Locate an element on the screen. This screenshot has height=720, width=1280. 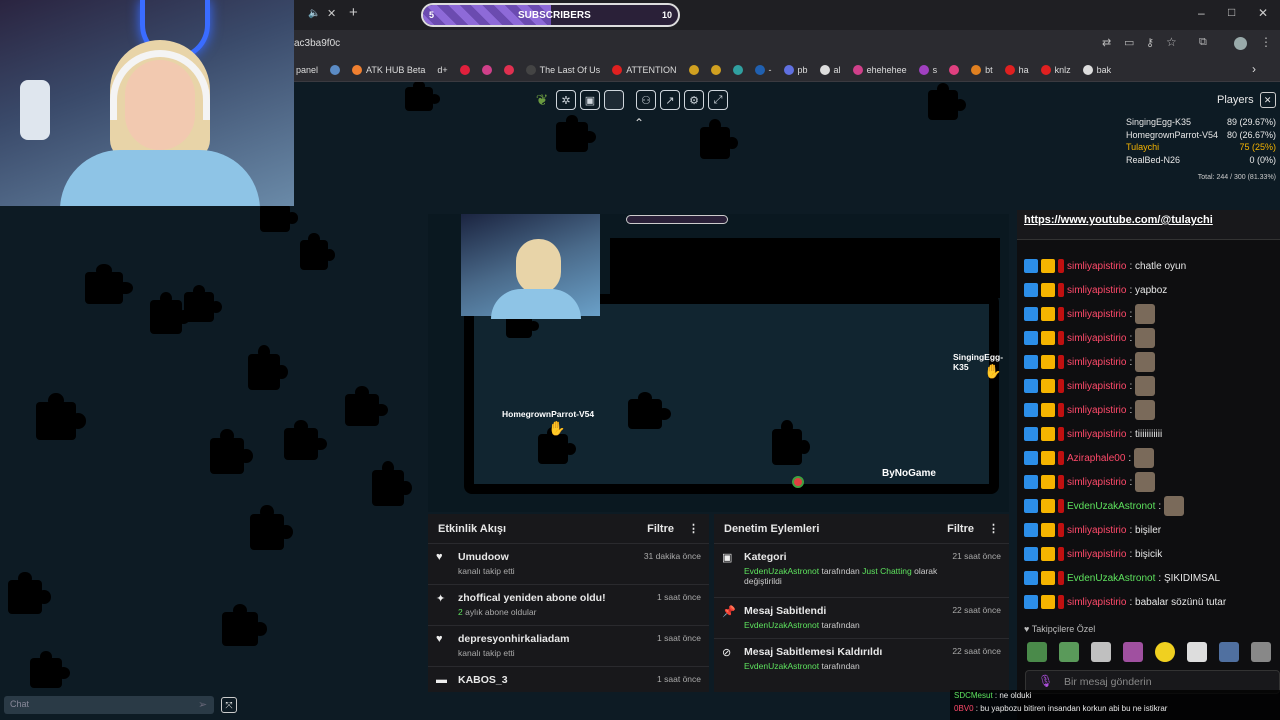
close-window-button: ✕ is located at coordinates (1263, 13).